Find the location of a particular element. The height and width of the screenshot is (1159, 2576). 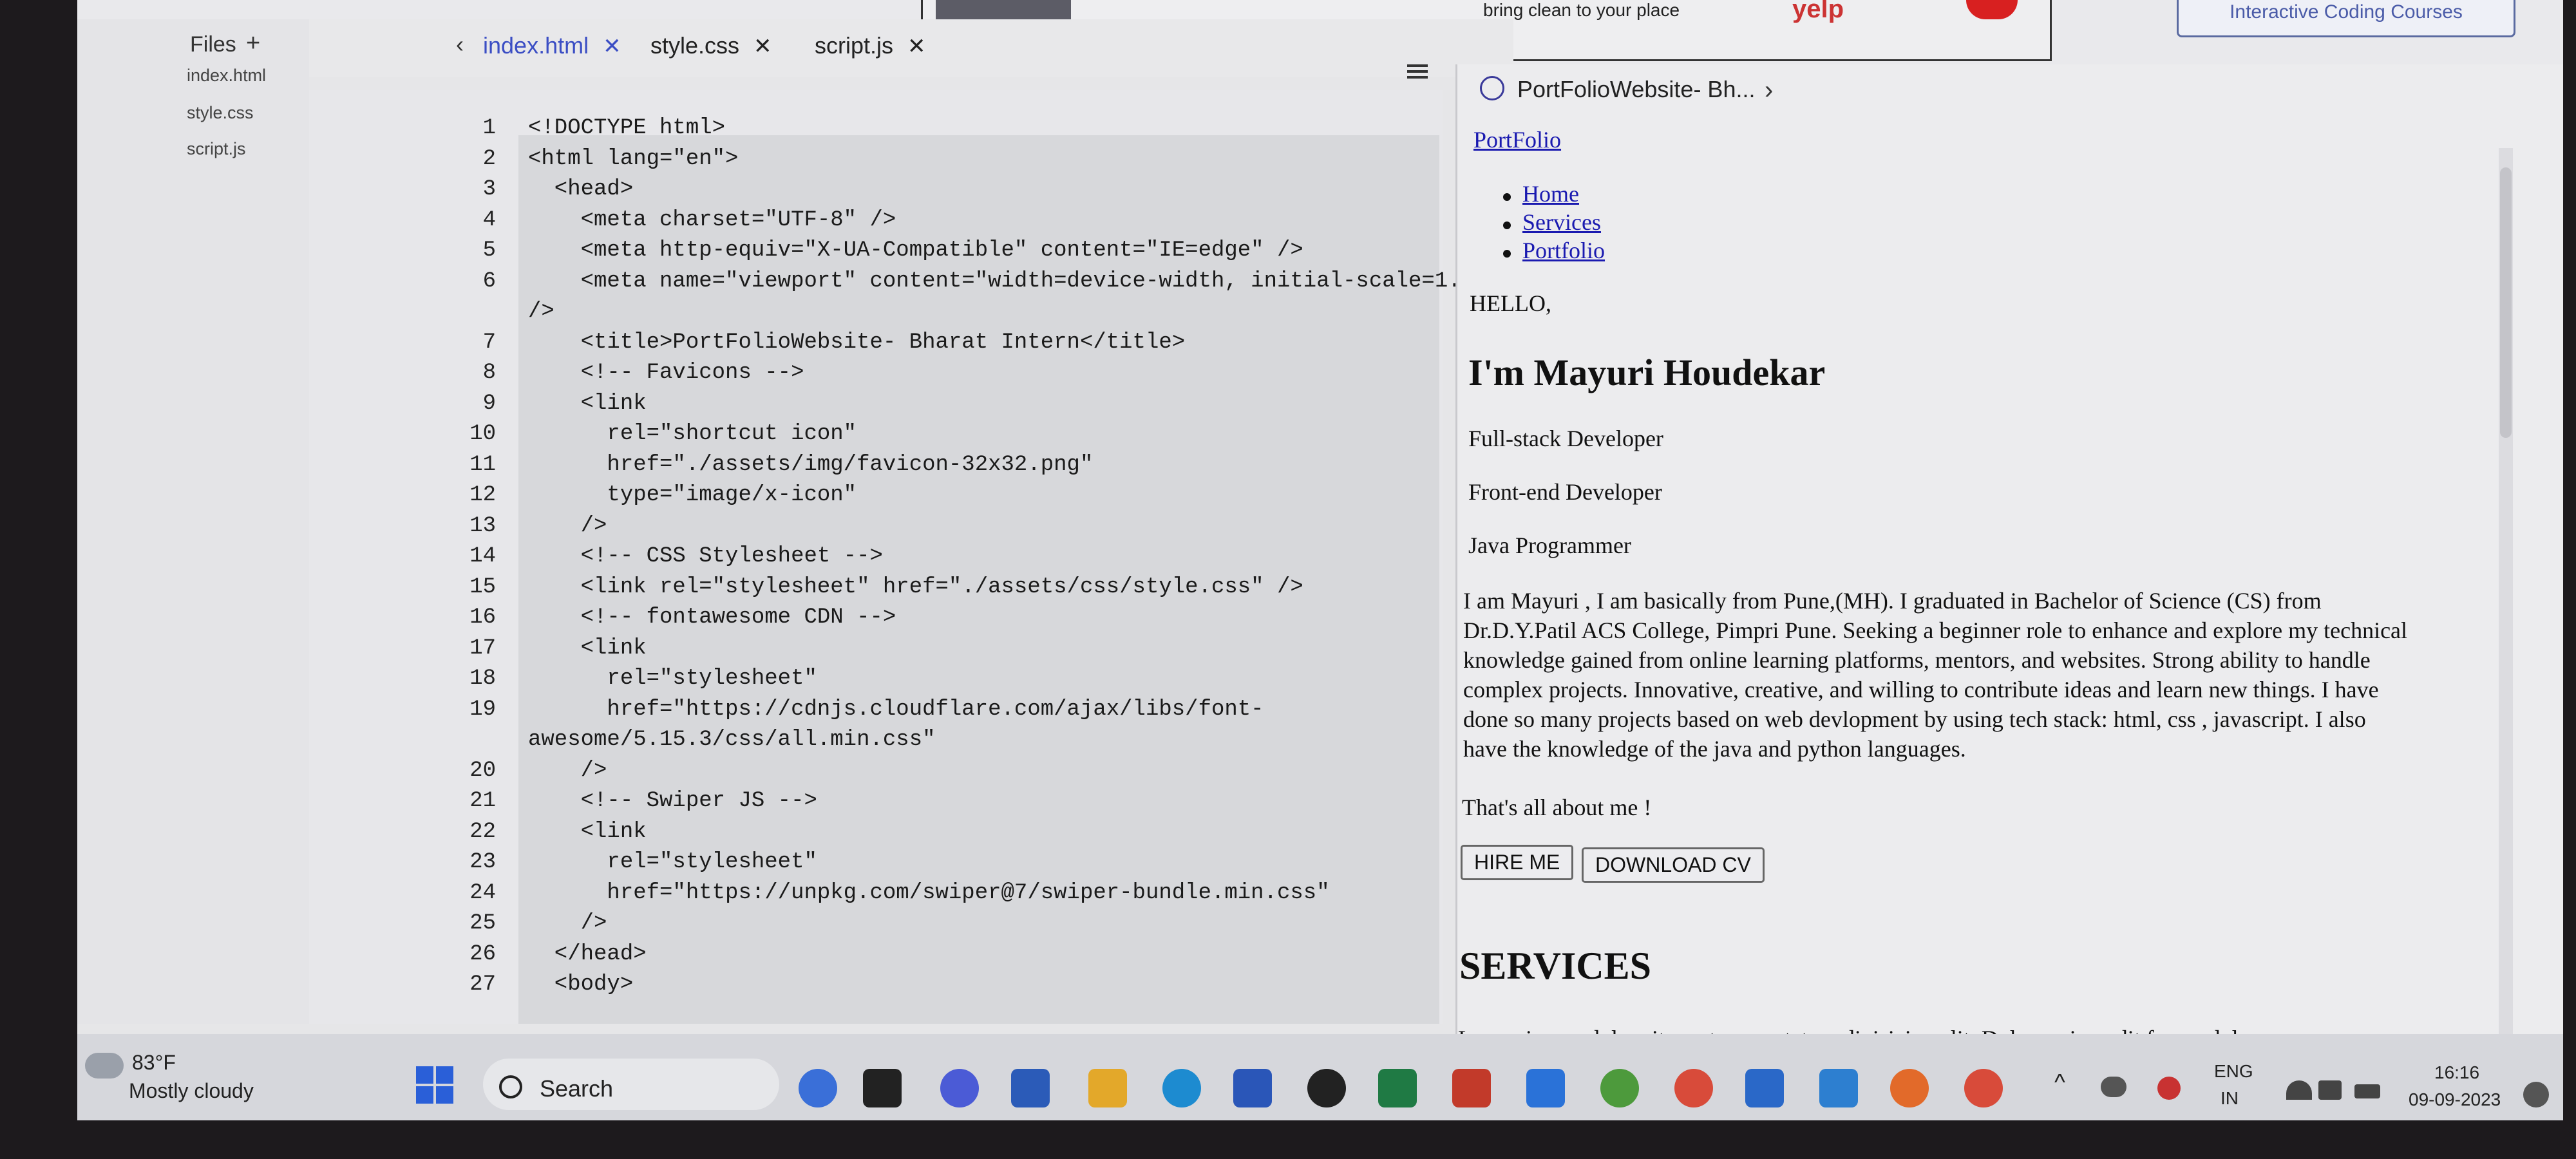

role-java: Java Programmer is located at coordinates (1549, 545).